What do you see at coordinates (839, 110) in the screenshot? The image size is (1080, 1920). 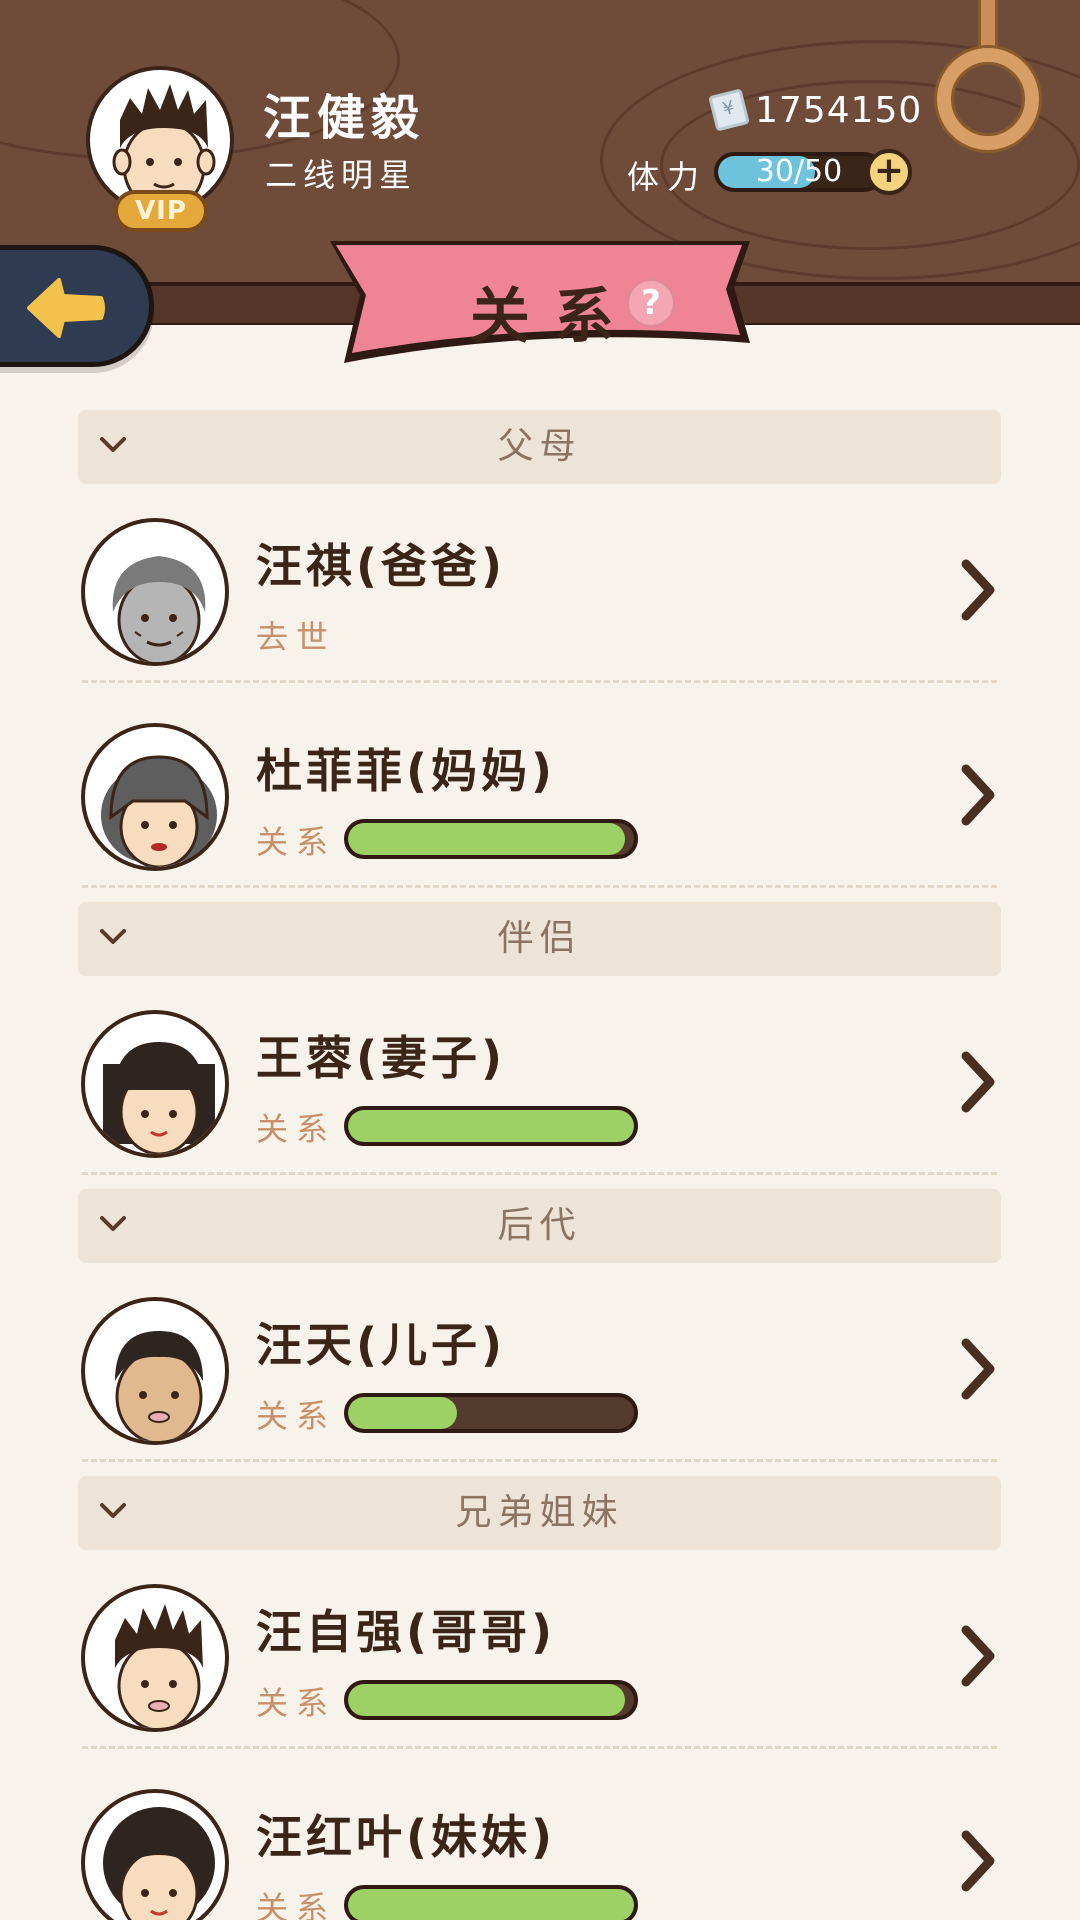 I see `money-value: 1754150` at bounding box center [839, 110].